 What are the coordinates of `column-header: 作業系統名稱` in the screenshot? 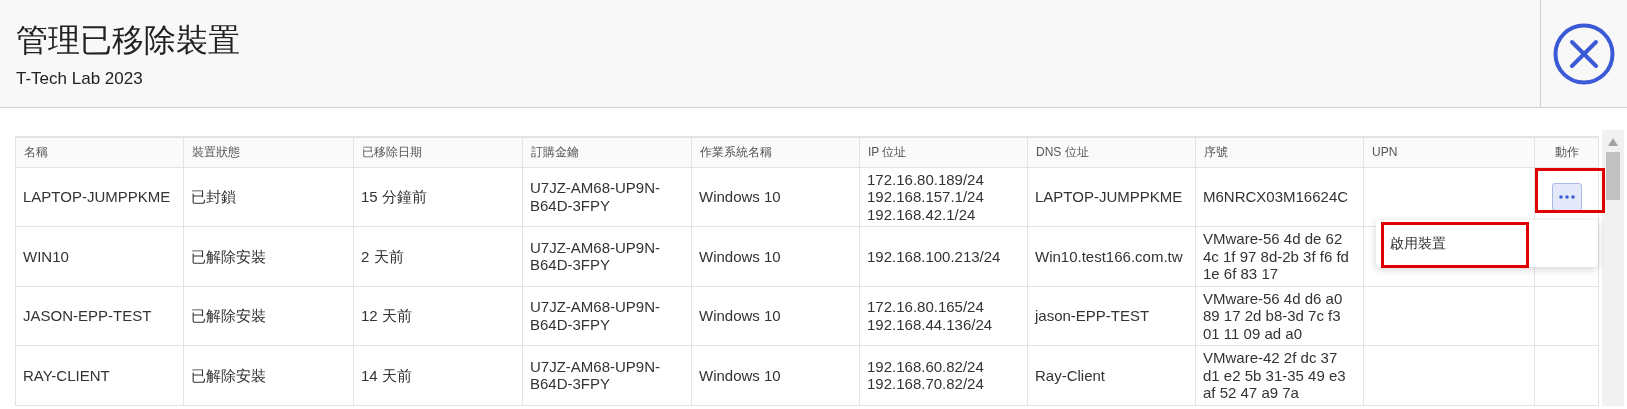 It's located at (736, 152).